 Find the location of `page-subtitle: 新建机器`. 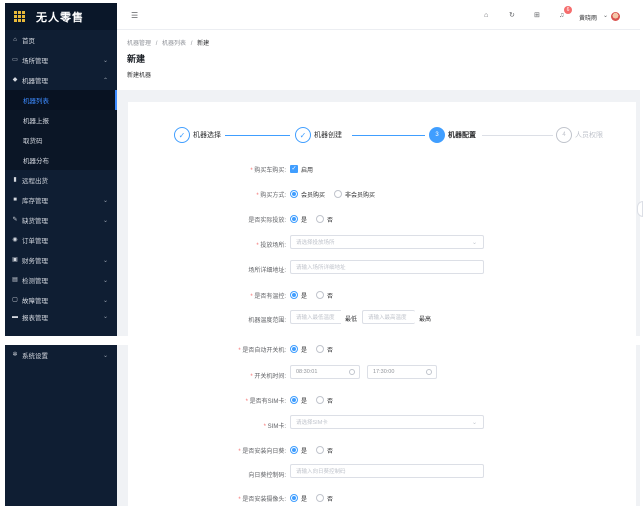

page-subtitle: 新建机器 is located at coordinates (139, 76).